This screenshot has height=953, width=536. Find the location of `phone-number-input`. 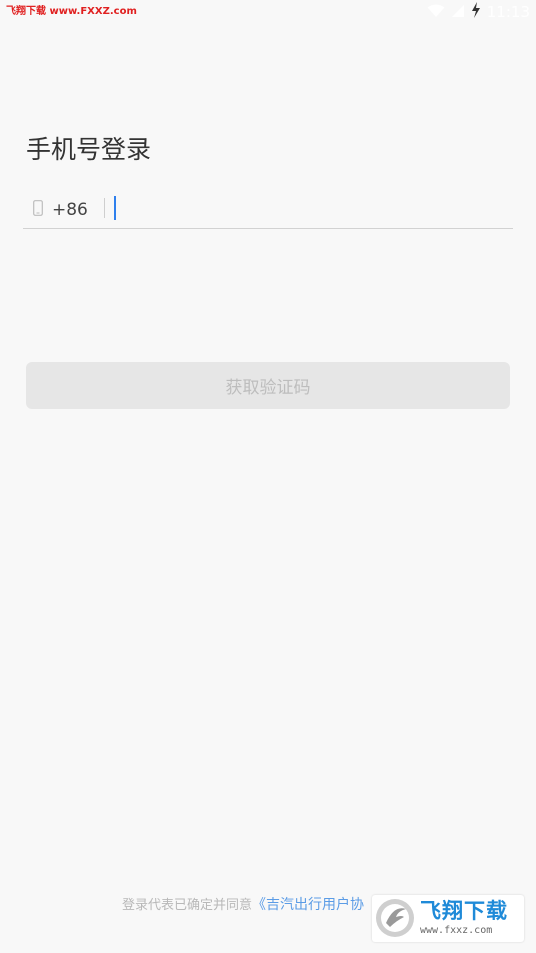

phone-number-input is located at coordinates (301, 209).